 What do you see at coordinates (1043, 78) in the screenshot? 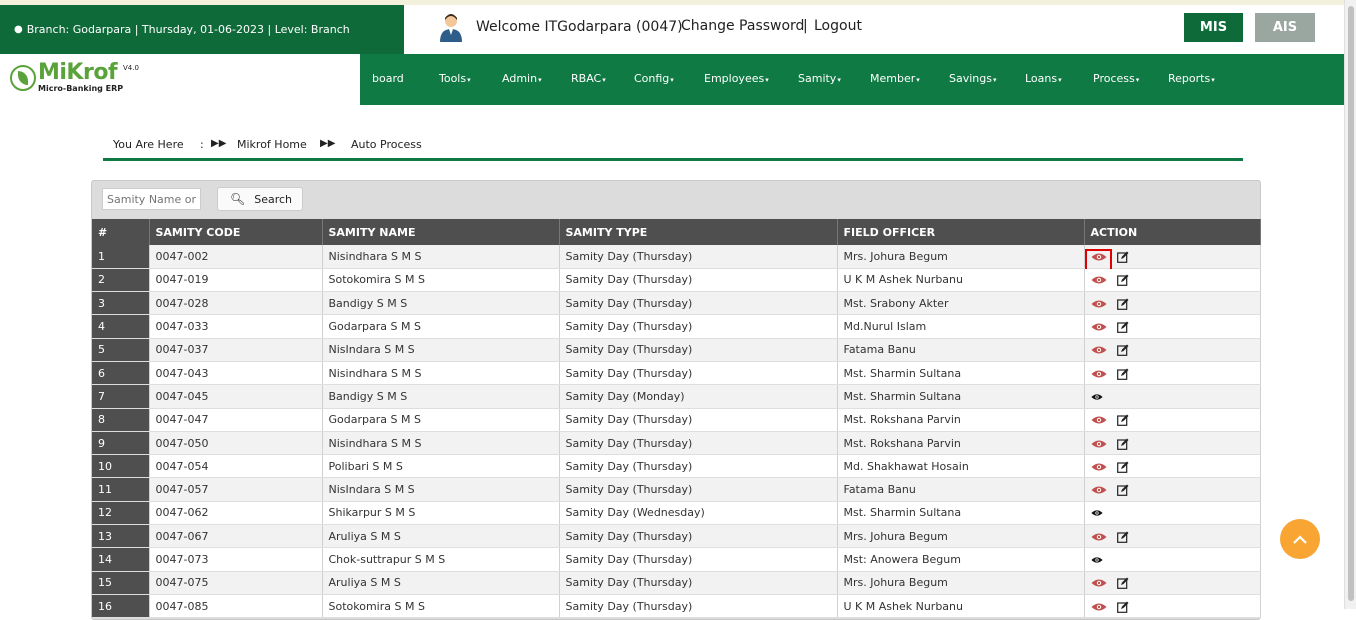
I see `nav-item-loans: Loans▾` at bounding box center [1043, 78].